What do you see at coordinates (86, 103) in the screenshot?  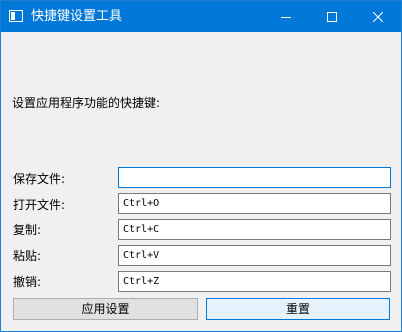 I see `instruction-label: 设置应用程序功能的快捷键:` at bounding box center [86, 103].